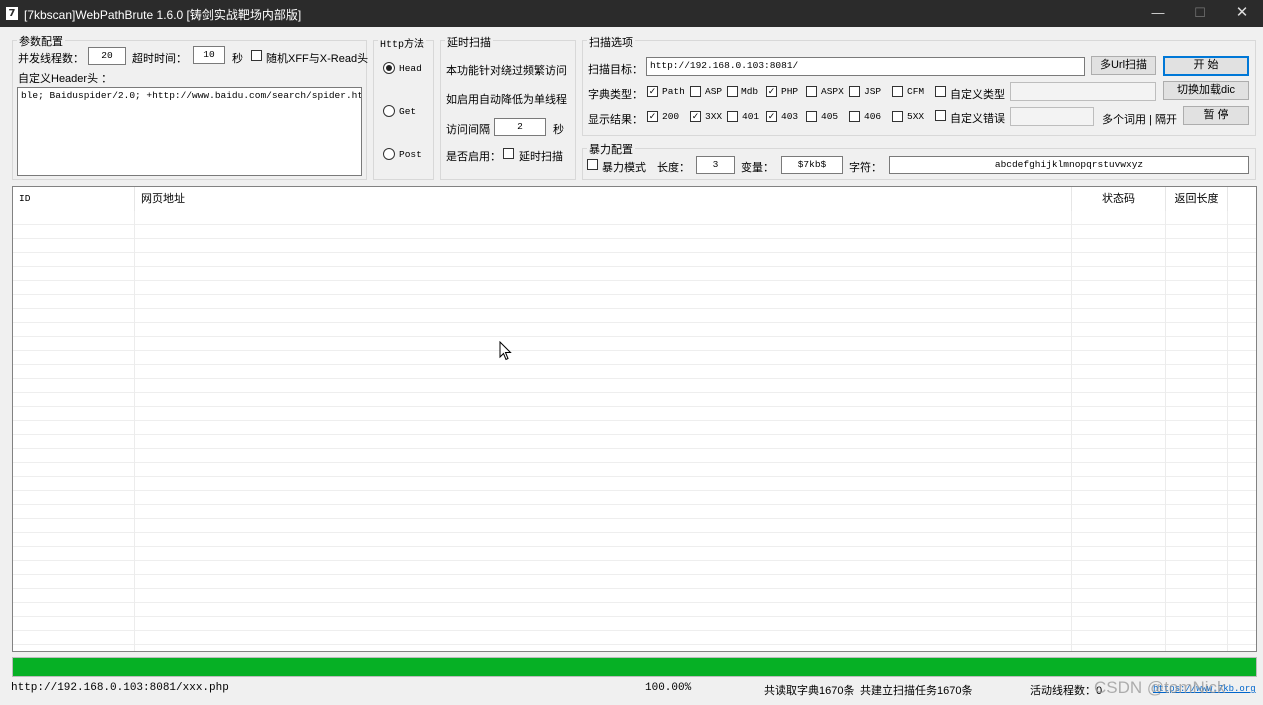  What do you see at coordinates (389, 154) in the screenshot?
I see `radio-post` at bounding box center [389, 154].